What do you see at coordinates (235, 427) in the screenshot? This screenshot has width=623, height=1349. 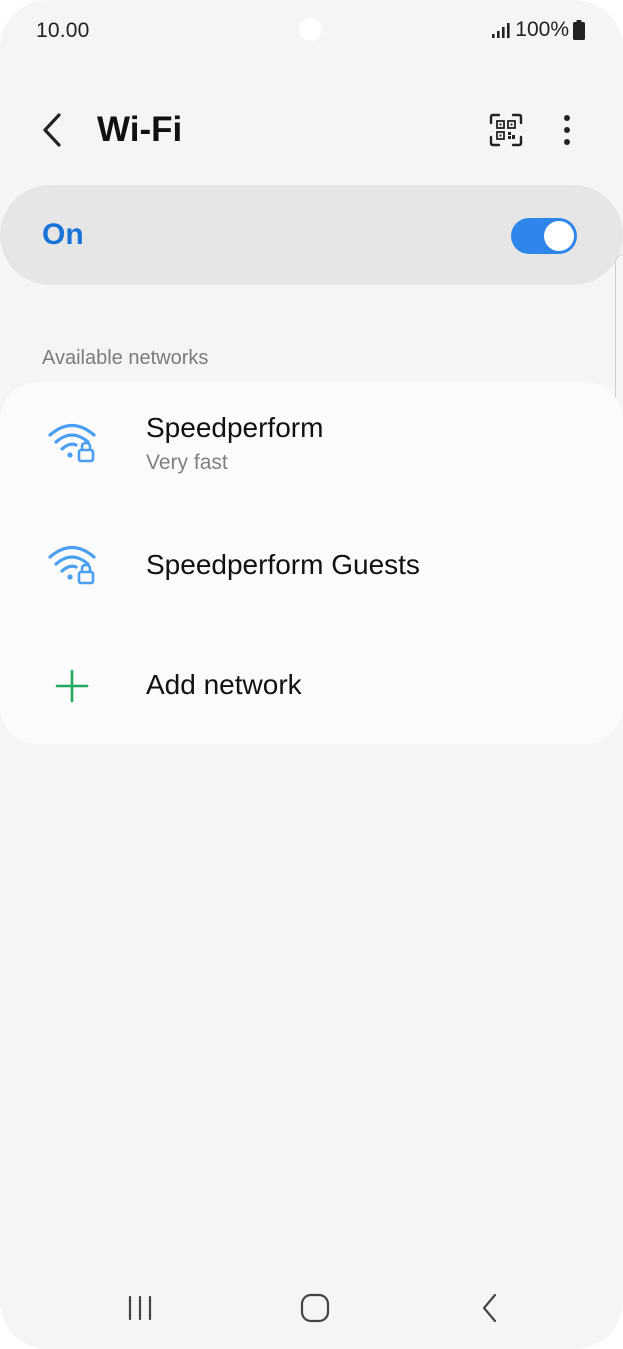 I see `network-name: Speedperform` at bounding box center [235, 427].